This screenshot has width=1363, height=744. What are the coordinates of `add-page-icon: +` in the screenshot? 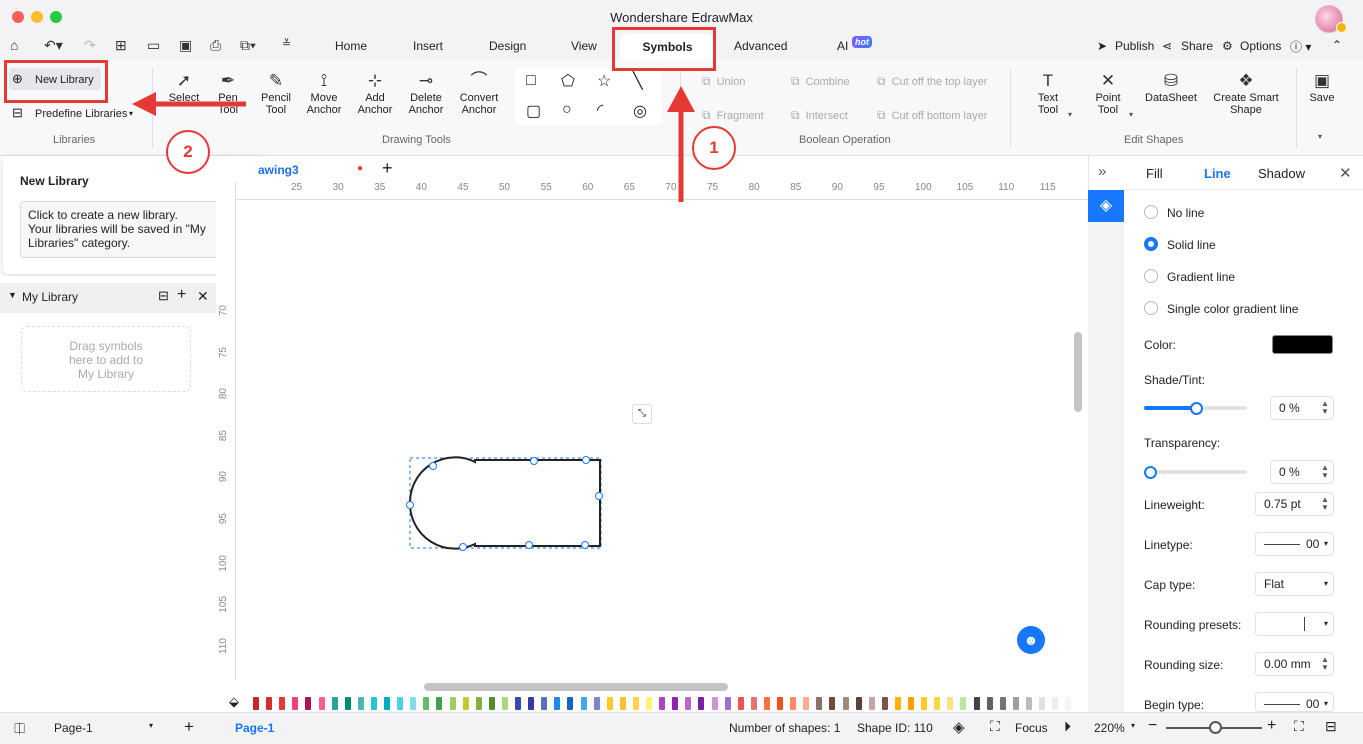 It's located at (189, 727).